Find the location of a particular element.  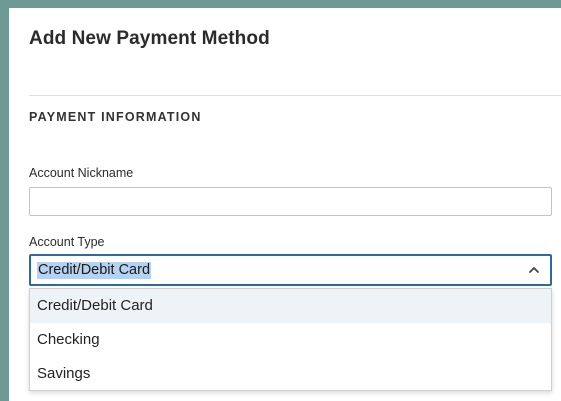

left-accent-bar is located at coordinates (4, 200).